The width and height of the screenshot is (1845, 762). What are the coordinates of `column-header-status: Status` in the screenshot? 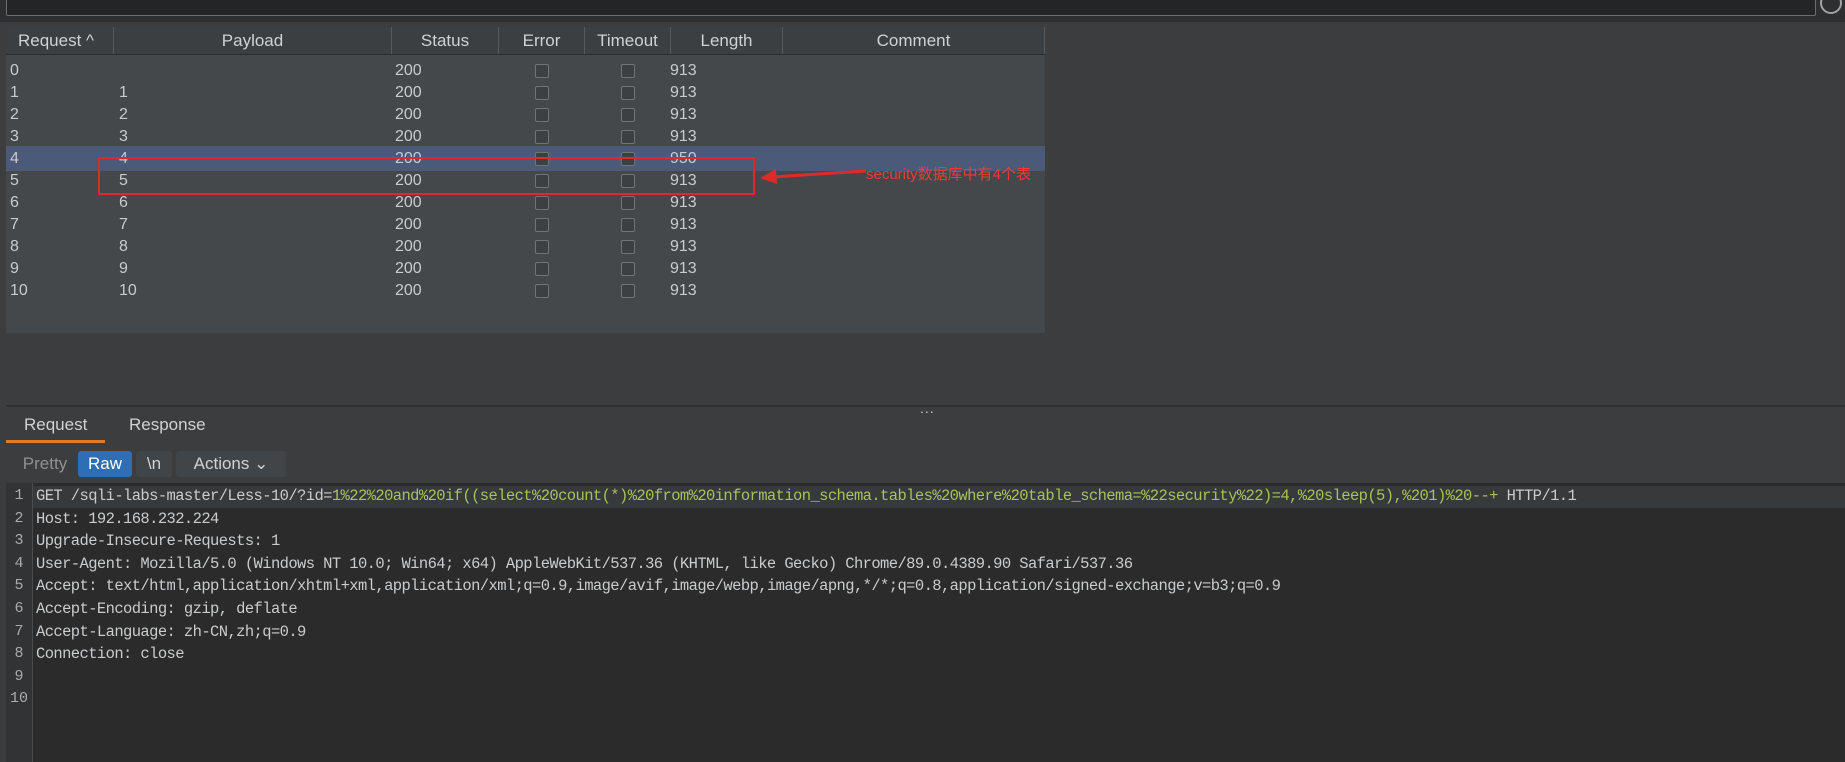 It's located at (445, 40).